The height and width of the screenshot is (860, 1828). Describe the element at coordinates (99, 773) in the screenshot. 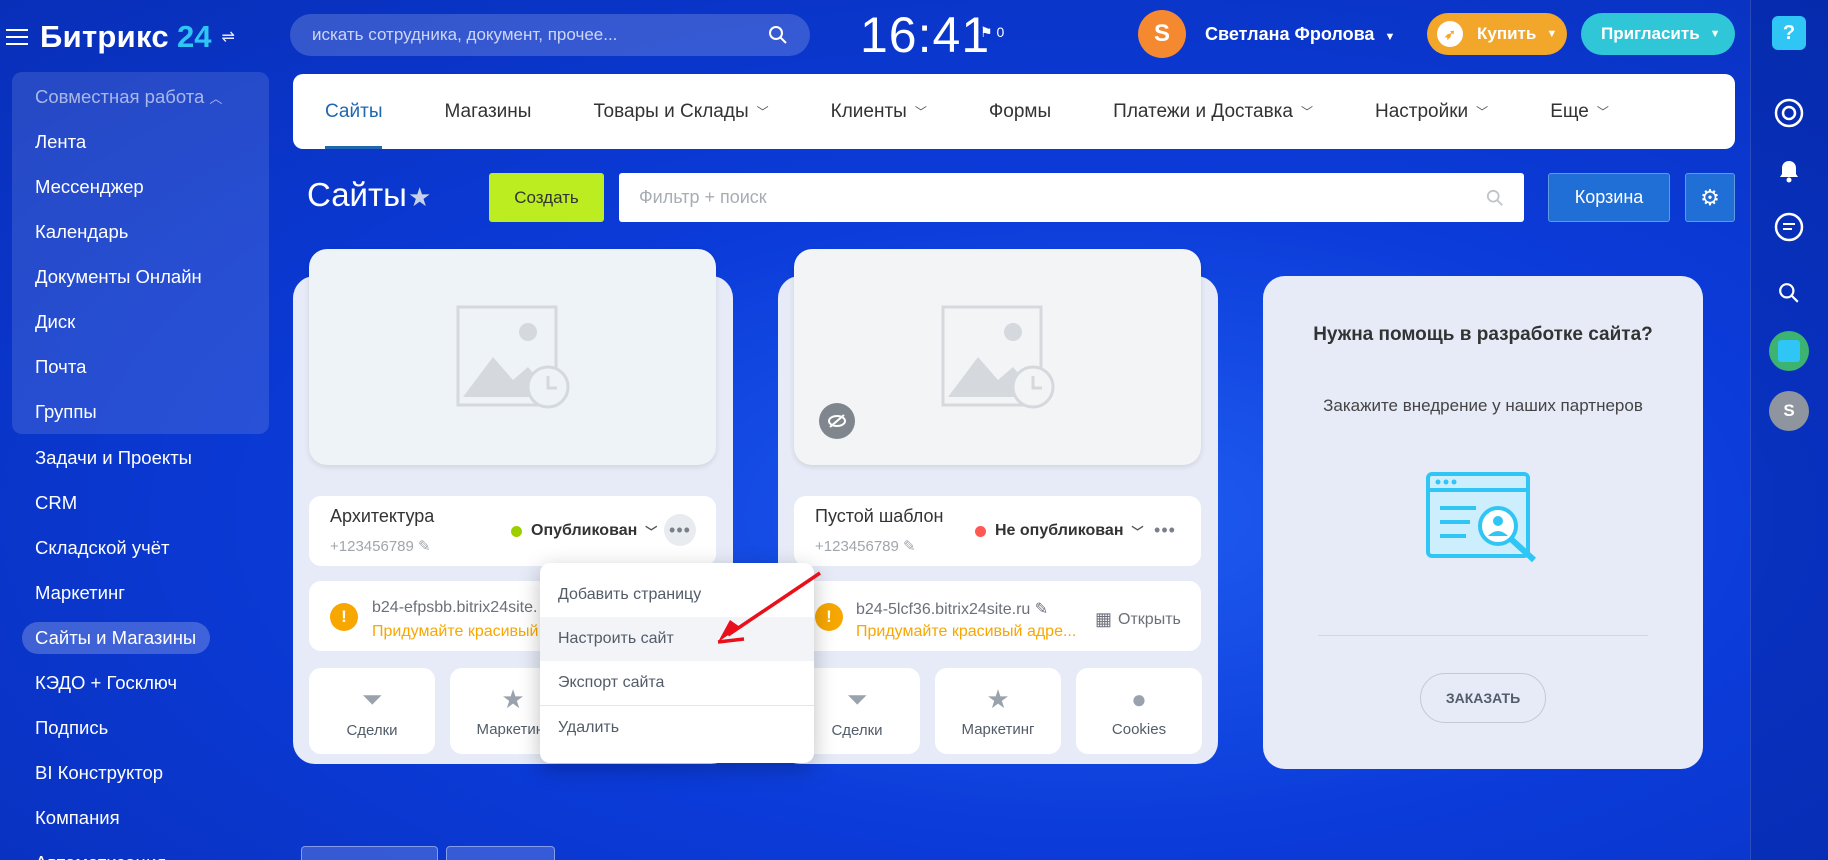

I see `sidebar-item-bi: BI Конструктор` at that location.